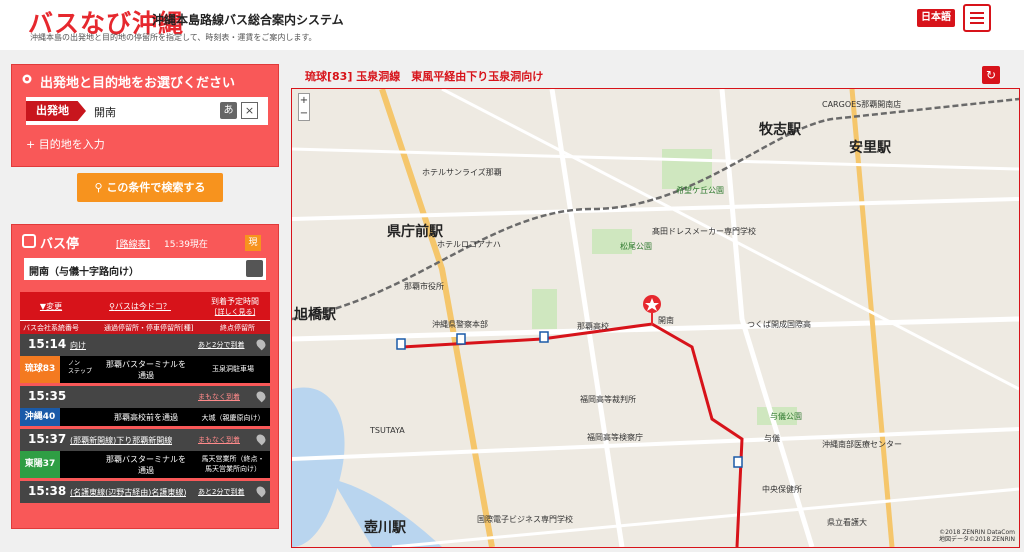 This screenshot has height=552, width=1024. I want to click on clear-button: ×, so click(249, 110).